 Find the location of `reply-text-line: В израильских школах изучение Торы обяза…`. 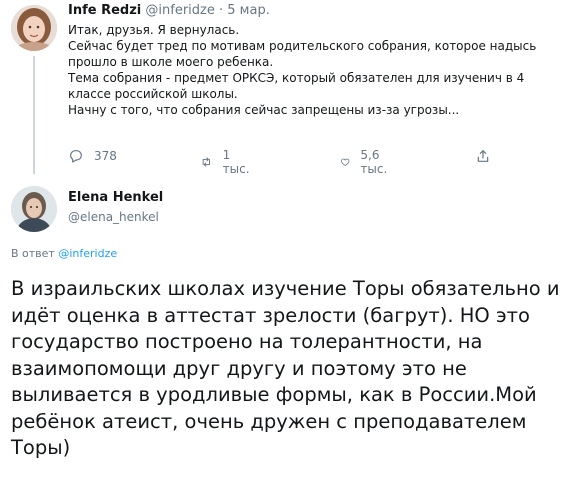

reply-text-line: В израильских школах изучение Торы обяза… is located at coordinates (285, 288).